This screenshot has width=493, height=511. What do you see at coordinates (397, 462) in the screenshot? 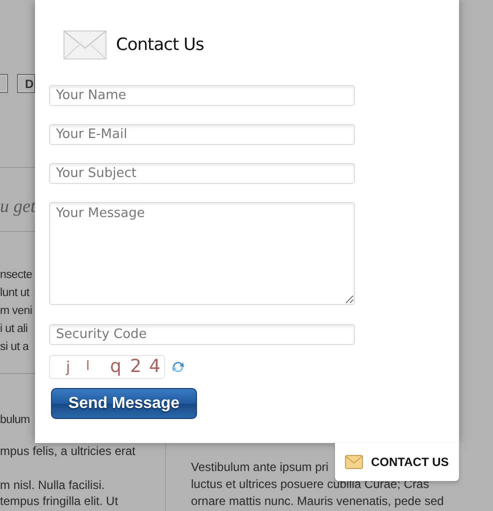
I see `contact-tab: CONTACT US` at bounding box center [397, 462].